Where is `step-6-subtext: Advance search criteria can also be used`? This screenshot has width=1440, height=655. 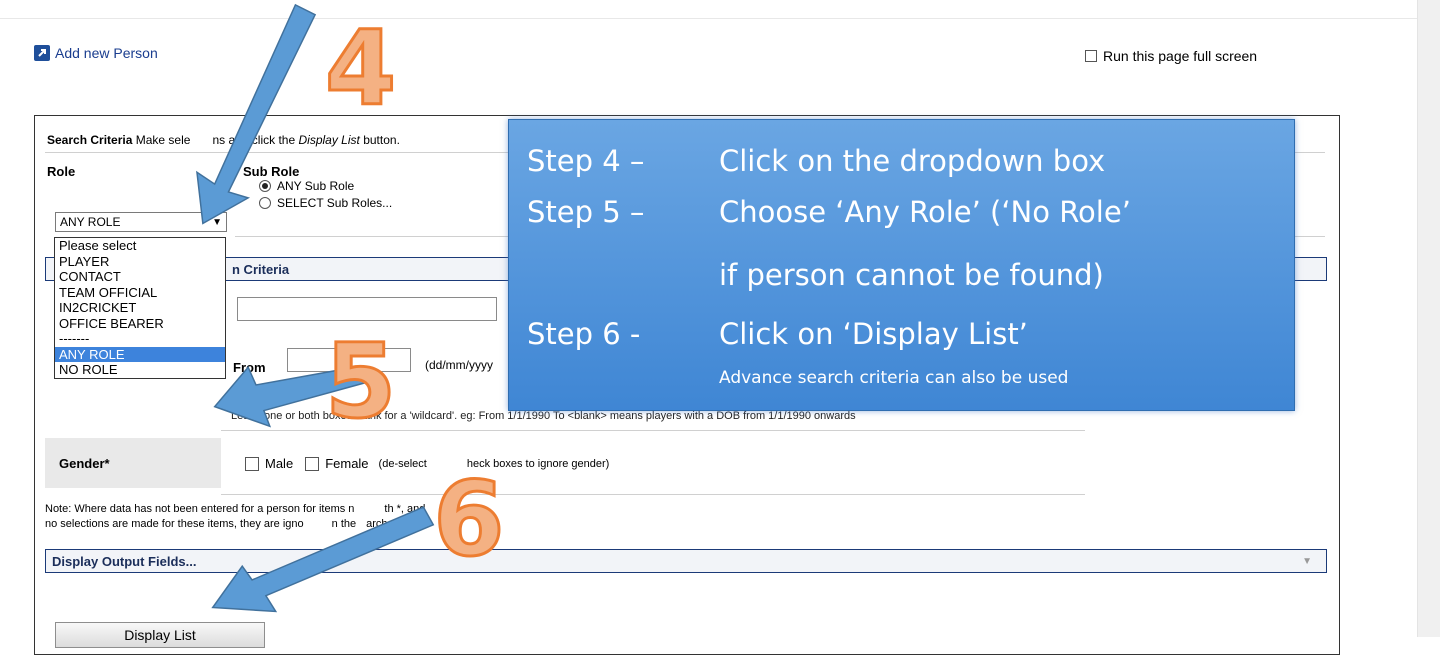
step-6-subtext: Advance search criteria can also be used is located at coordinates (894, 378).